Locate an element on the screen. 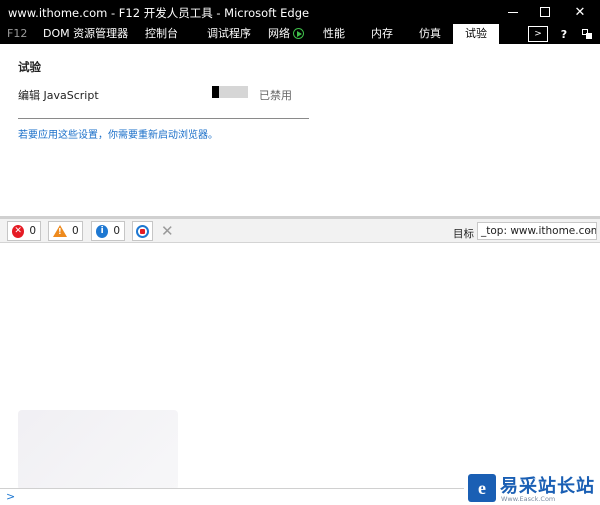 The height and width of the screenshot is (505, 600). console-toolbar: ✕ 0 0 i 0 ✕ 目标 _top: www.ithome.com ⌵ is located at coordinates (300, 231).